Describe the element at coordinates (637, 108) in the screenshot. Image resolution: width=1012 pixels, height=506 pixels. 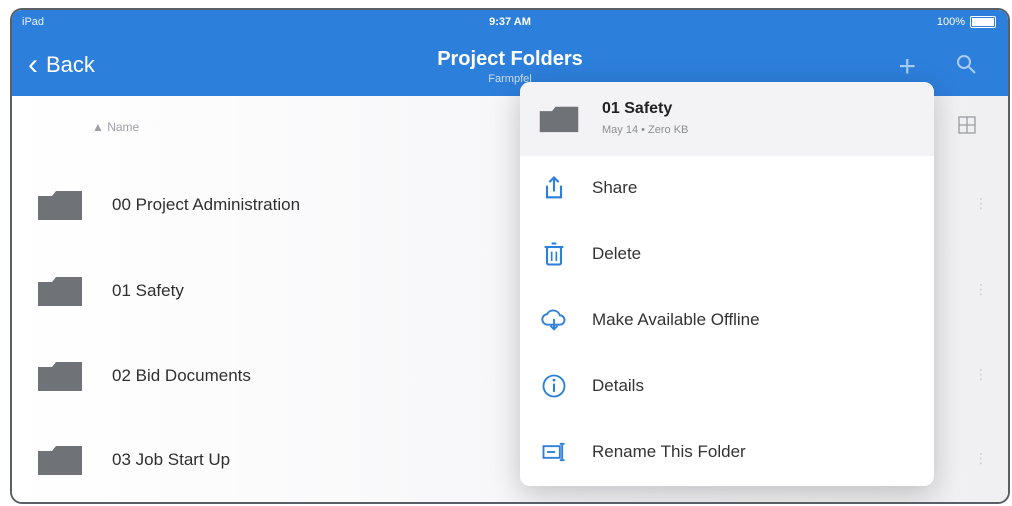
I see `popover-folder-name: 01 Safety` at that location.